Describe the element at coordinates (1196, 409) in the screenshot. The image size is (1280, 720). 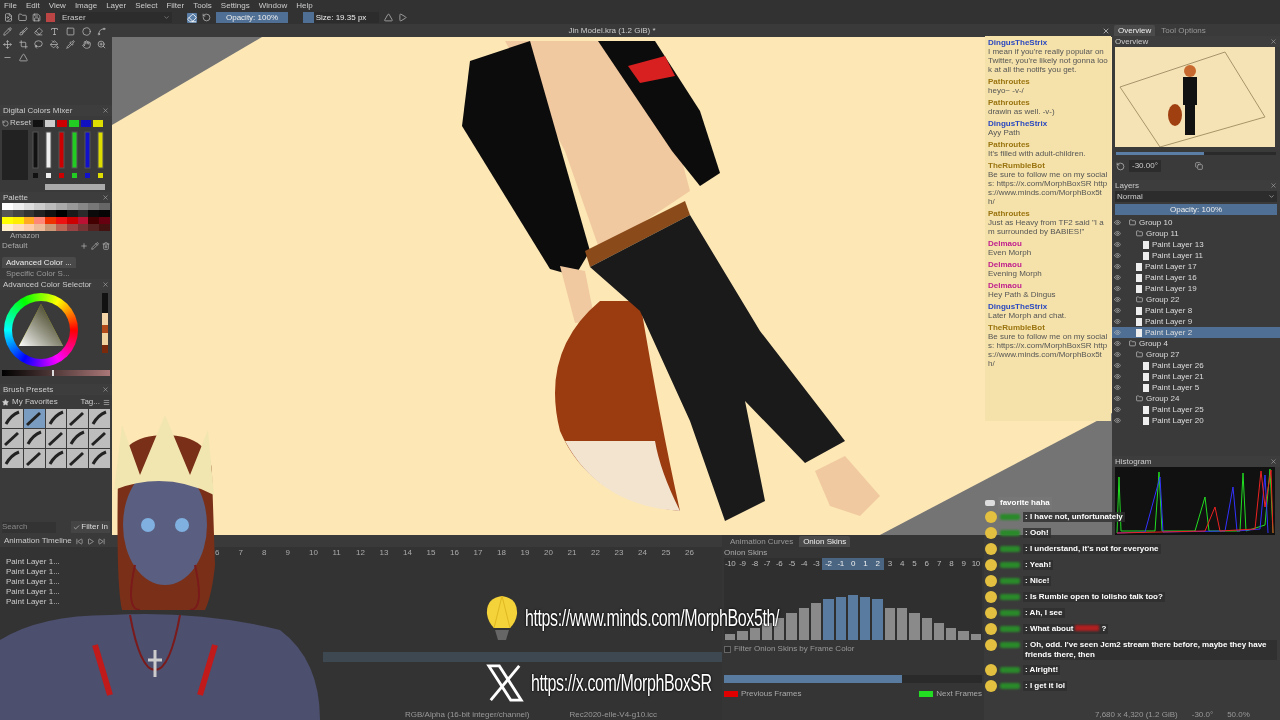
I see `layer-row: Paint Layer 25` at that location.